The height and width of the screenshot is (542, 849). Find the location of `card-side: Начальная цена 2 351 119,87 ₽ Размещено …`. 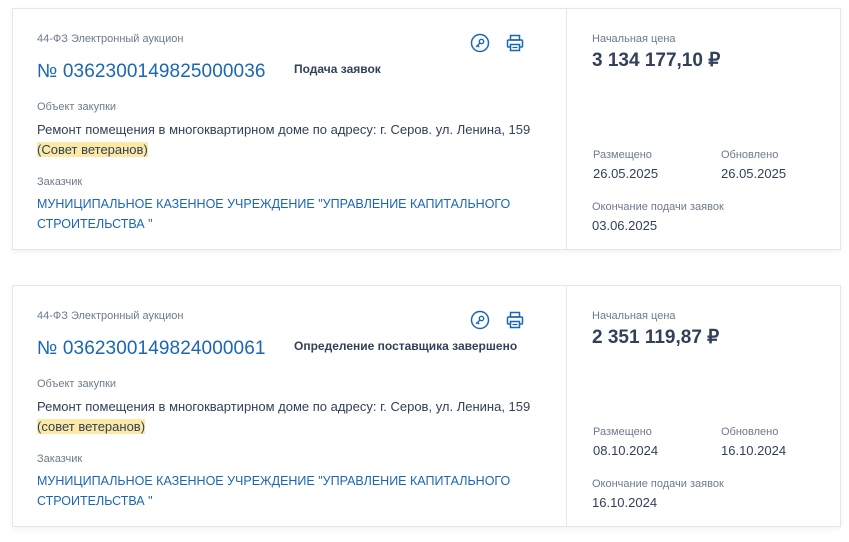

card-side: Начальная цена 2 351 119,87 ₽ Размещено … is located at coordinates (703, 406).